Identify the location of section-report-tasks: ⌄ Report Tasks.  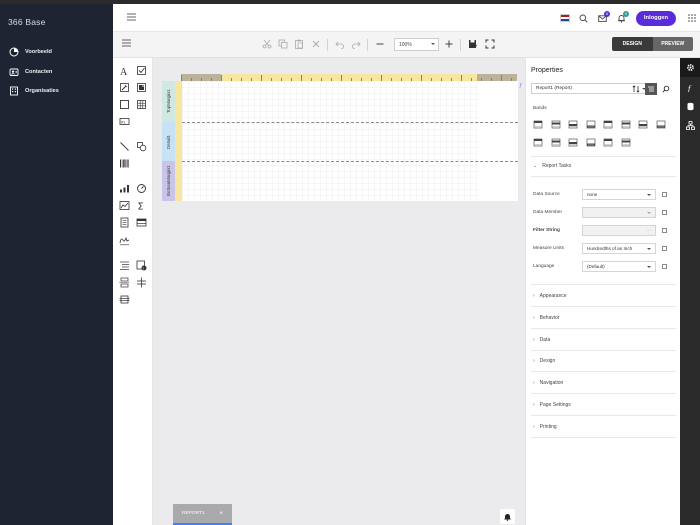
(552, 166).